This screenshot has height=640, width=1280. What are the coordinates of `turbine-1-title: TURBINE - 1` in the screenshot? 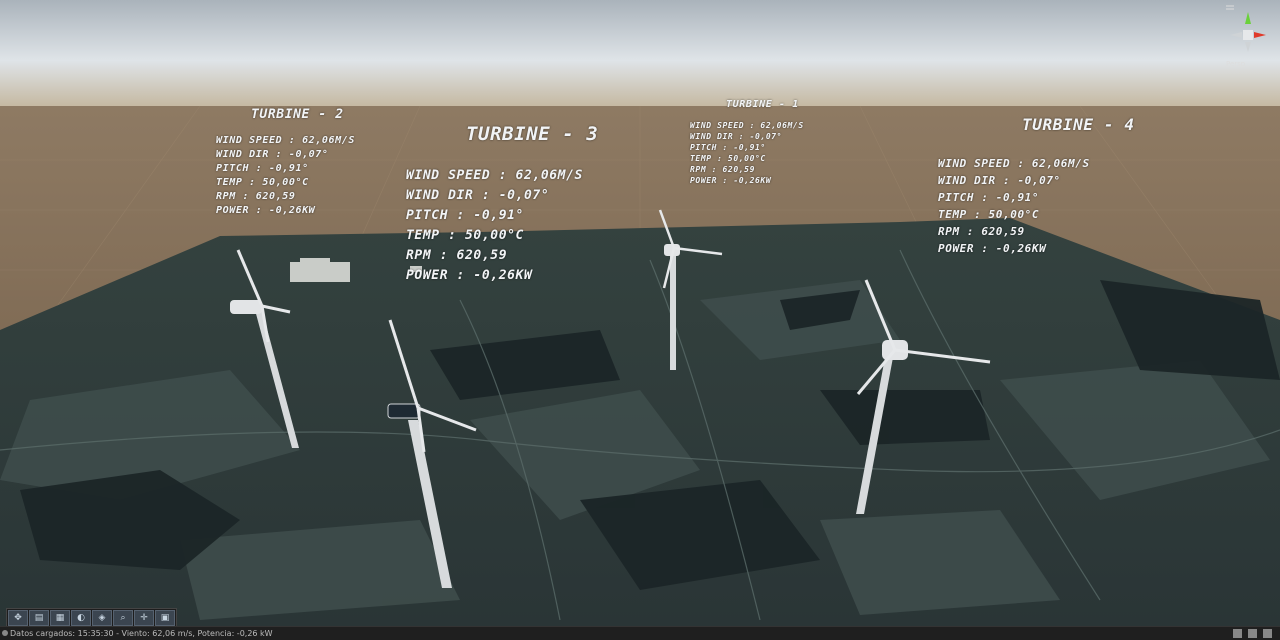 It's located at (762, 104).